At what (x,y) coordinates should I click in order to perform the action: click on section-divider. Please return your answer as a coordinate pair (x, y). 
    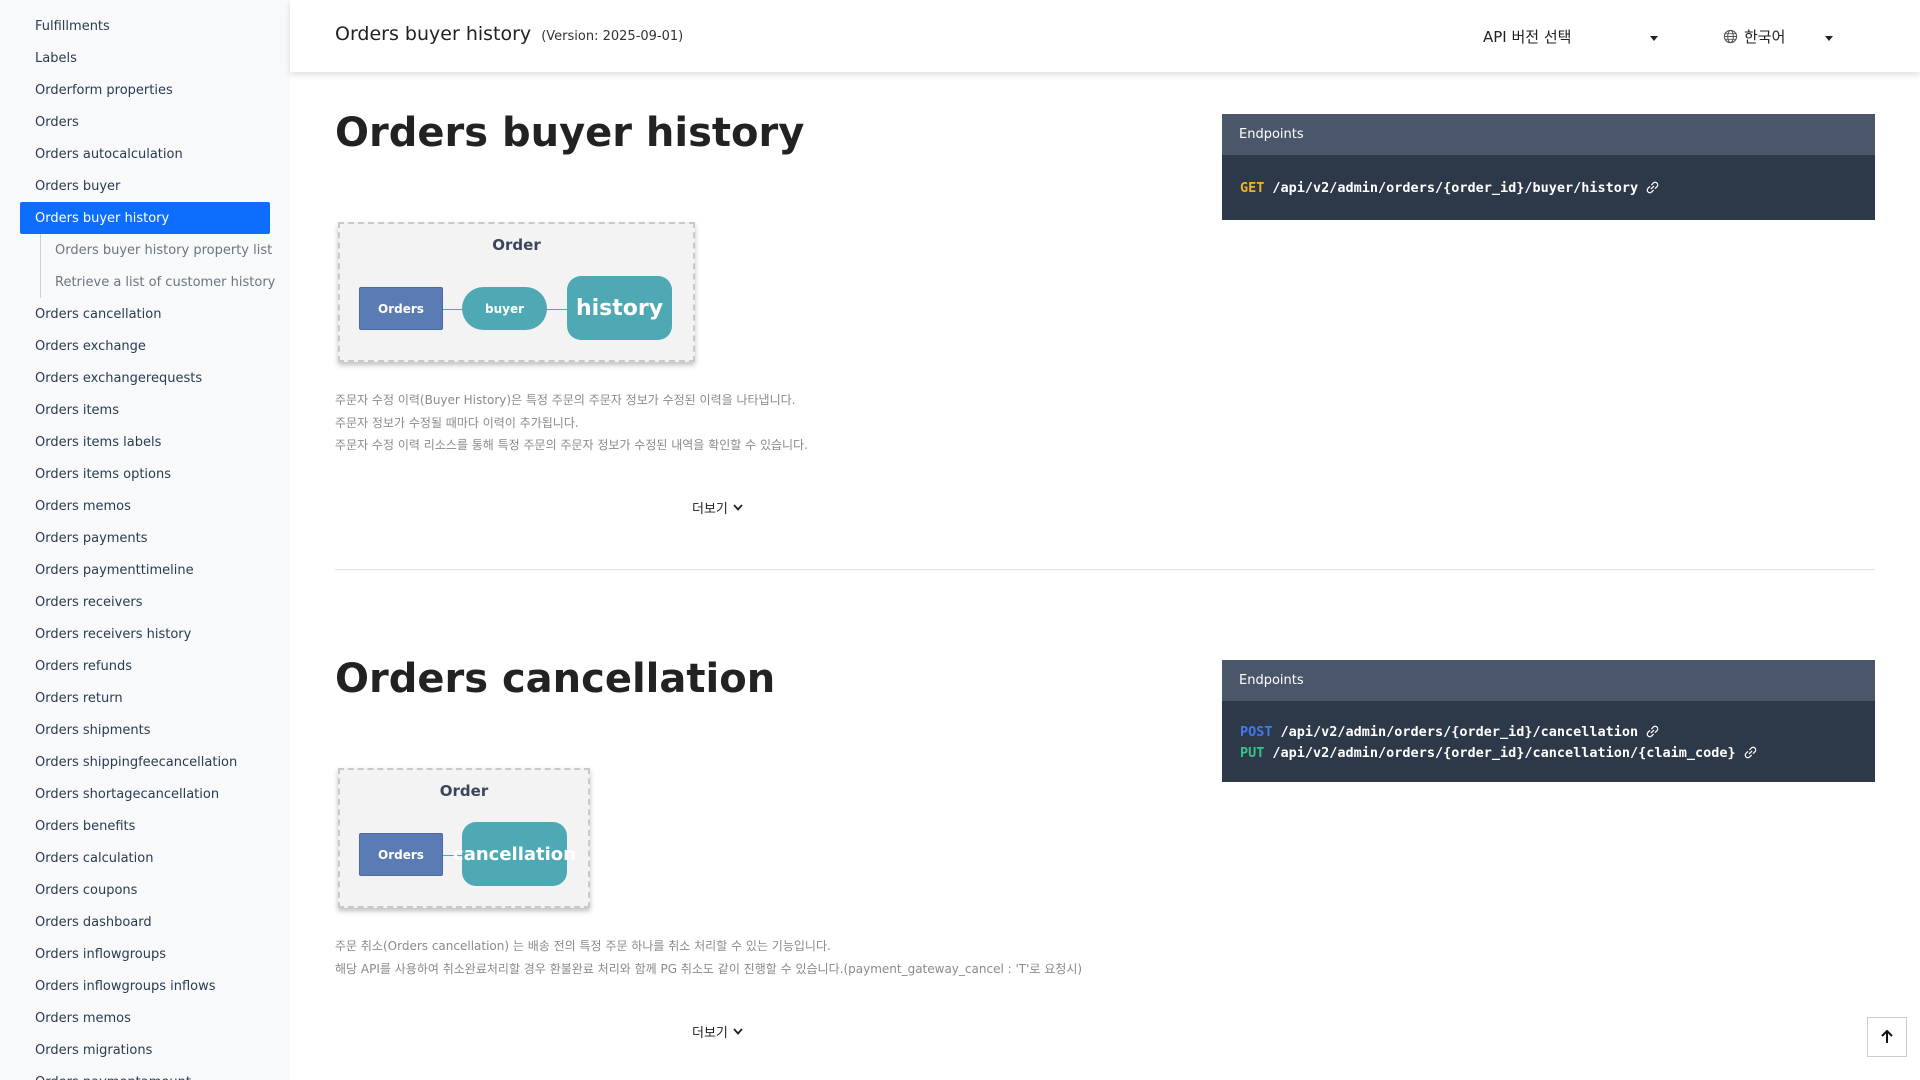
    Looking at the image, I should click on (1105, 569).